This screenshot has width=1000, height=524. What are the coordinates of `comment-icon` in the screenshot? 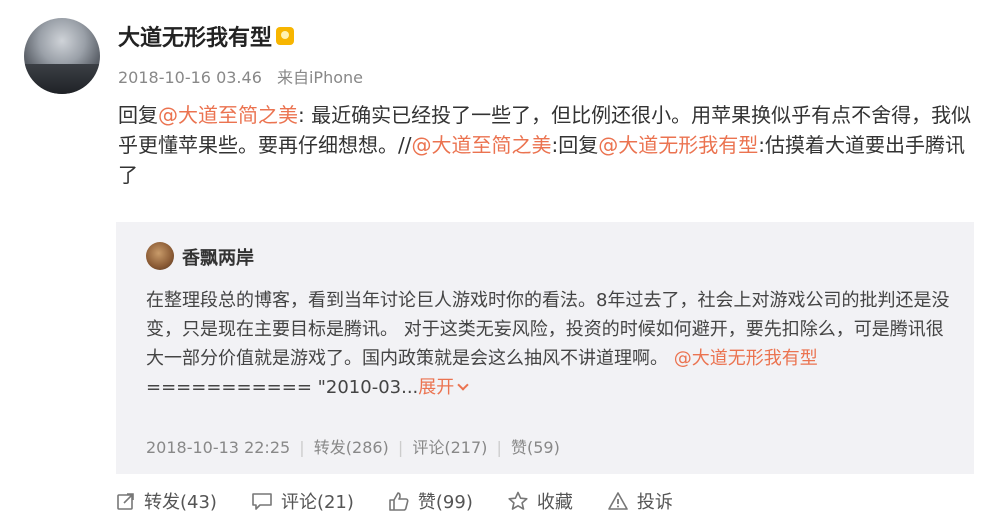 It's located at (262, 501).